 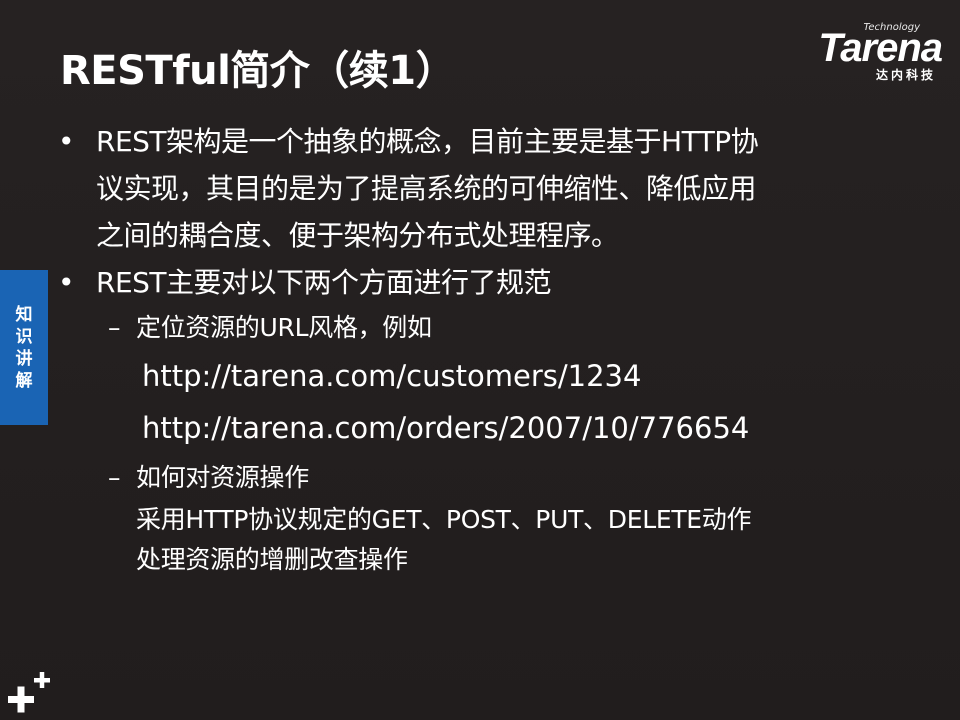 What do you see at coordinates (905, 75) in the screenshot?
I see `logo-cn-text: 达内科技` at bounding box center [905, 75].